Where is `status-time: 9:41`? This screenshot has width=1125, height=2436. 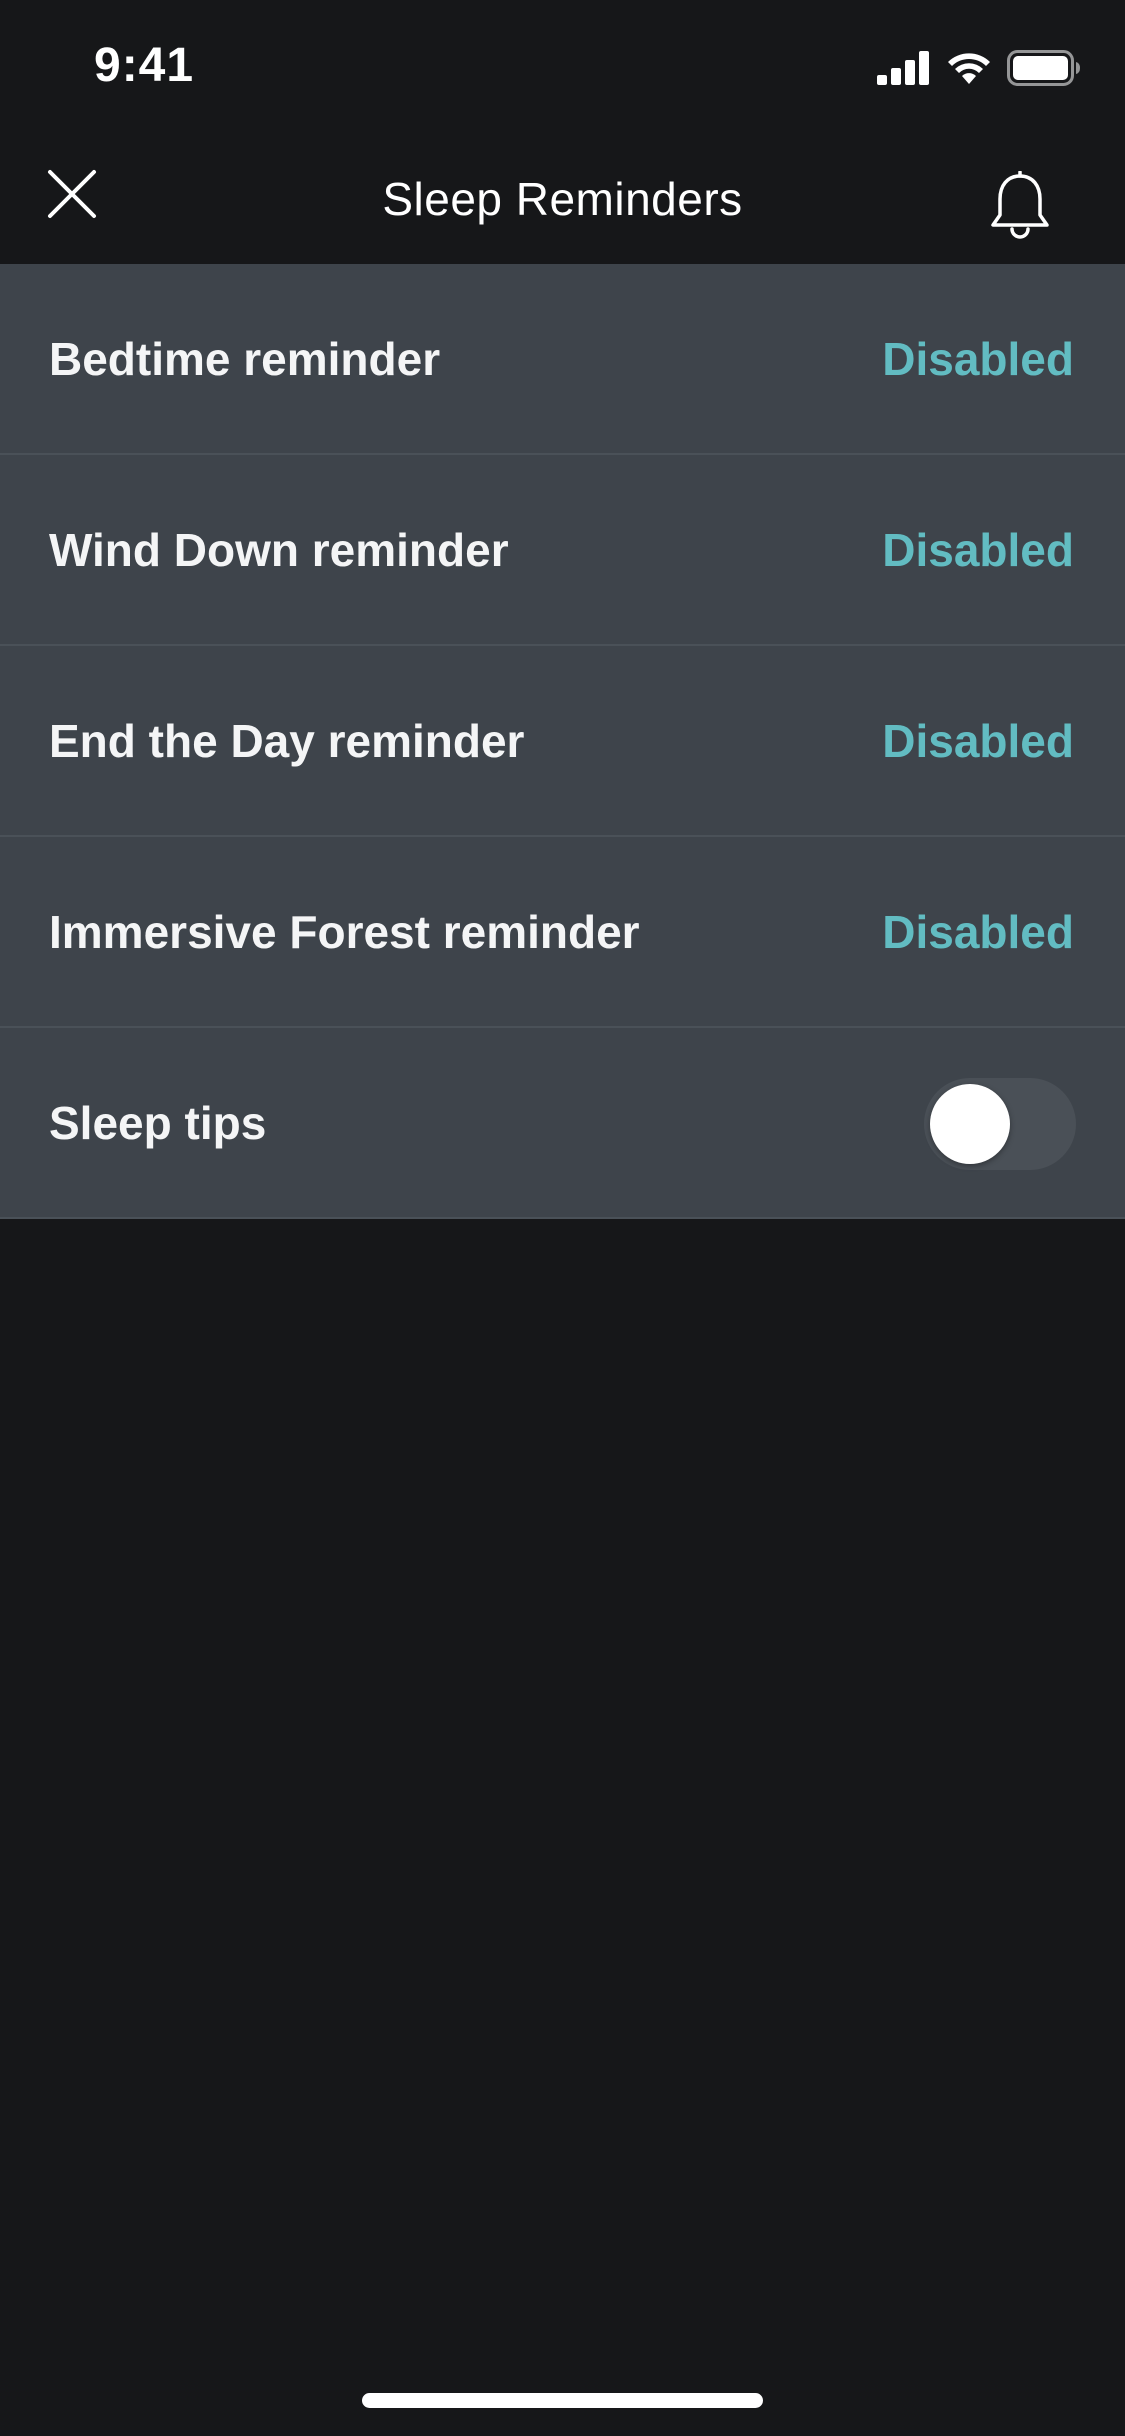
status-time: 9:41 is located at coordinates (144, 65).